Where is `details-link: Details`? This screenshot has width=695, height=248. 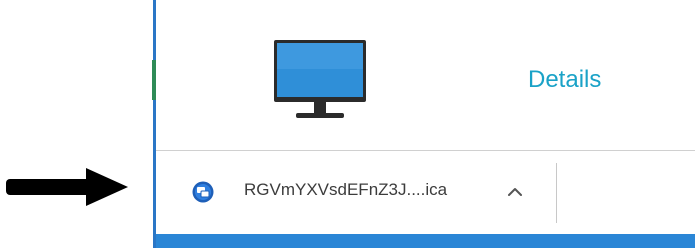
details-link: Details is located at coordinates (564, 80).